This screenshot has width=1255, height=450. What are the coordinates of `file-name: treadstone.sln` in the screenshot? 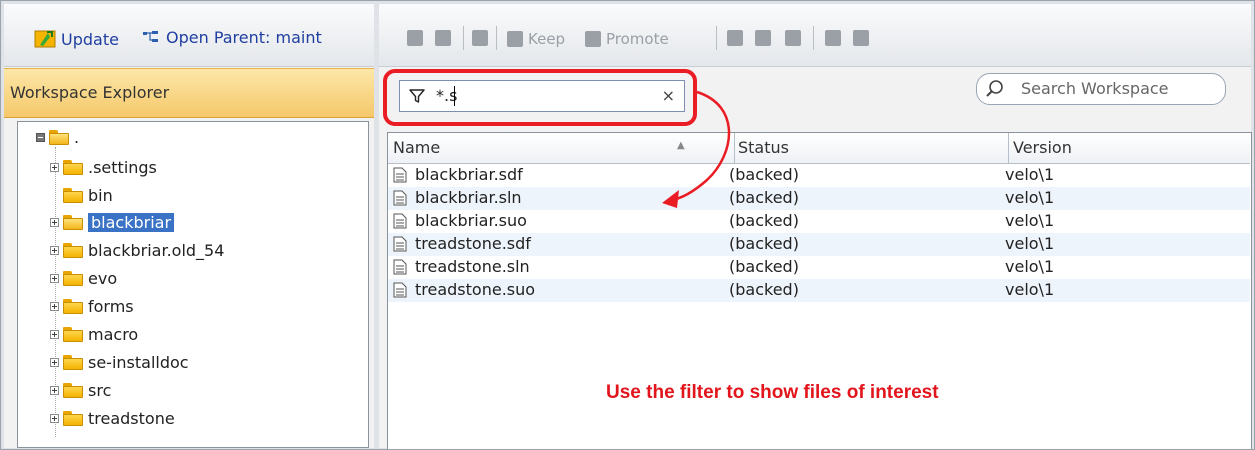 It's located at (472, 266).